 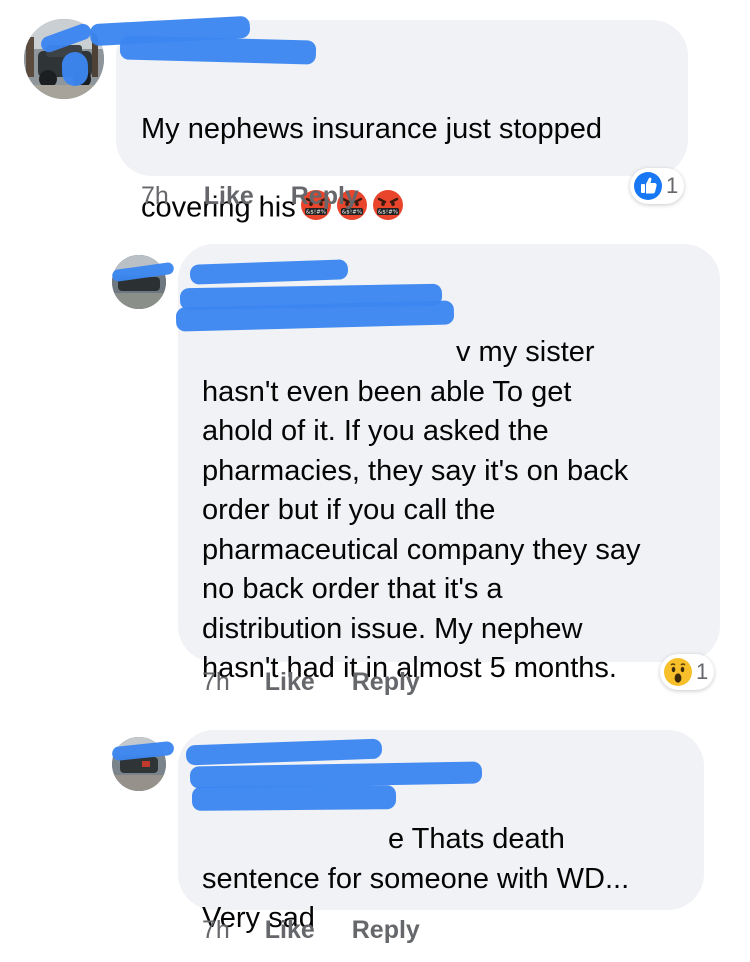 What do you see at coordinates (75, 69) in the screenshot?
I see `redacted-avatar-mark` at bounding box center [75, 69].